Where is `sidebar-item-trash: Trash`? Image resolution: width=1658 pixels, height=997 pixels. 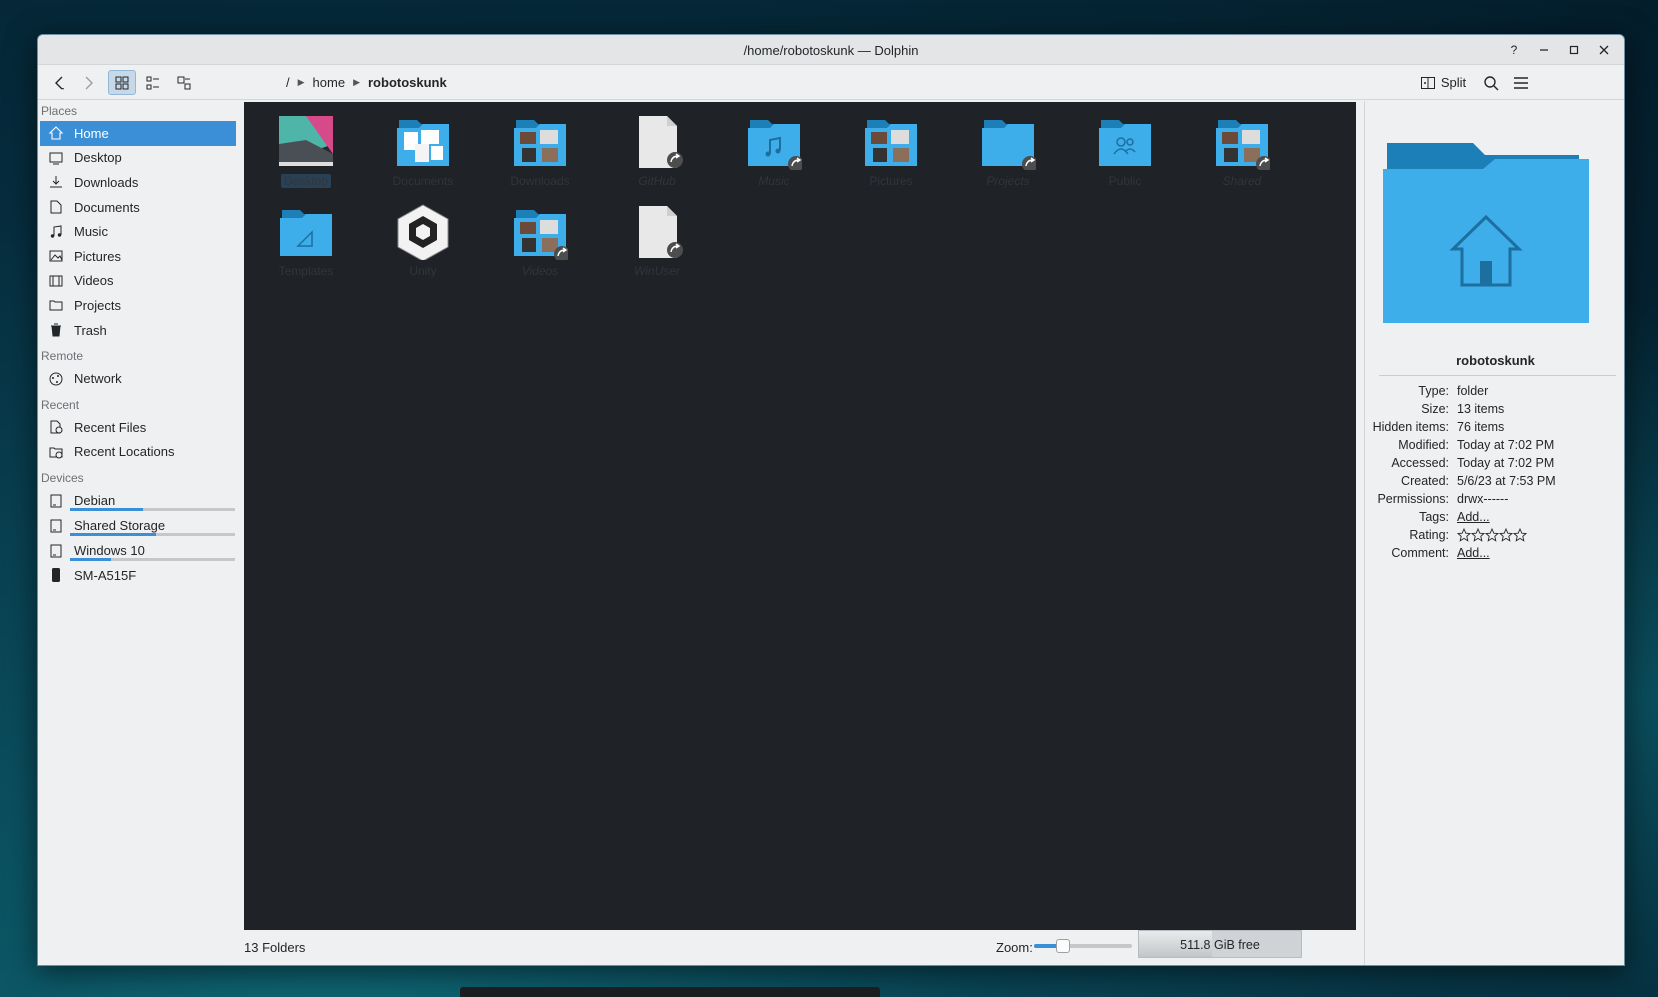 sidebar-item-trash: Trash is located at coordinates (138, 330).